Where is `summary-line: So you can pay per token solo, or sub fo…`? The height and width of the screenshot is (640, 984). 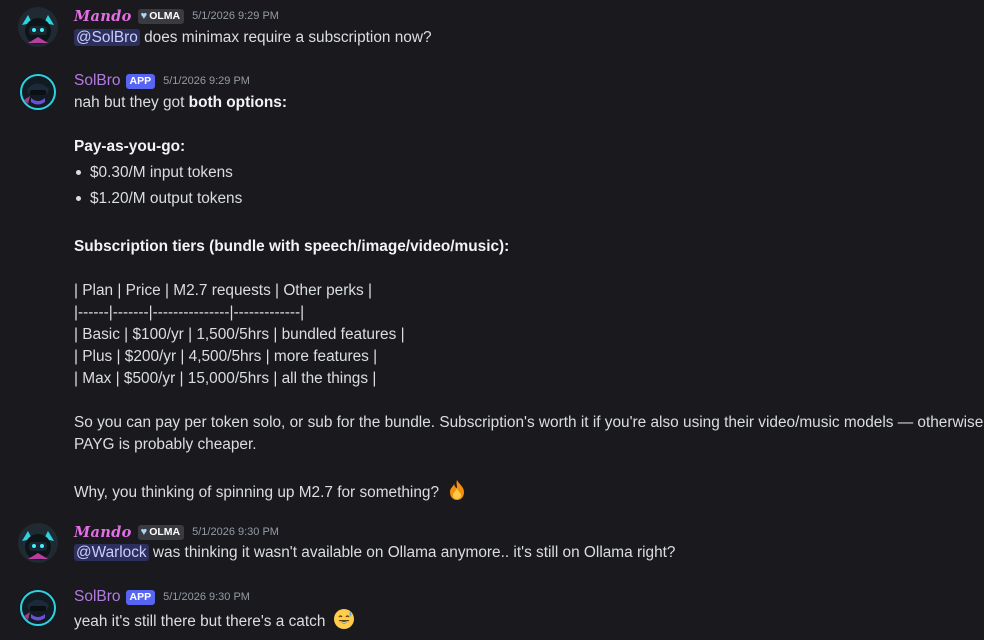 summary-line: So you can pay per token solo, or sub fo… is located at coordinates (529, 422).